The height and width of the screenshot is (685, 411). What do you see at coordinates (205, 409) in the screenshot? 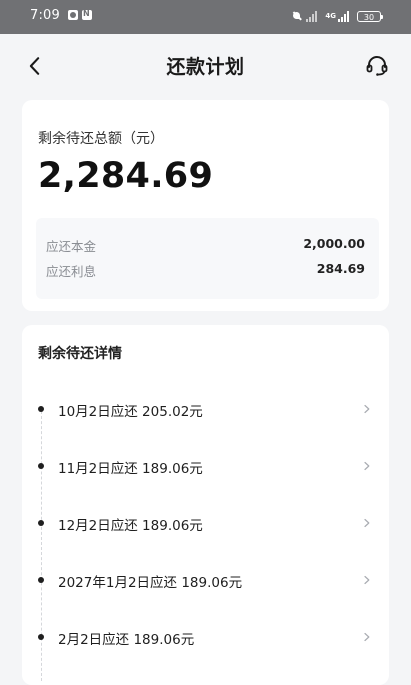
I see `plan-item: 10月2日应还 205.02元` at bounding box center [205, 409].